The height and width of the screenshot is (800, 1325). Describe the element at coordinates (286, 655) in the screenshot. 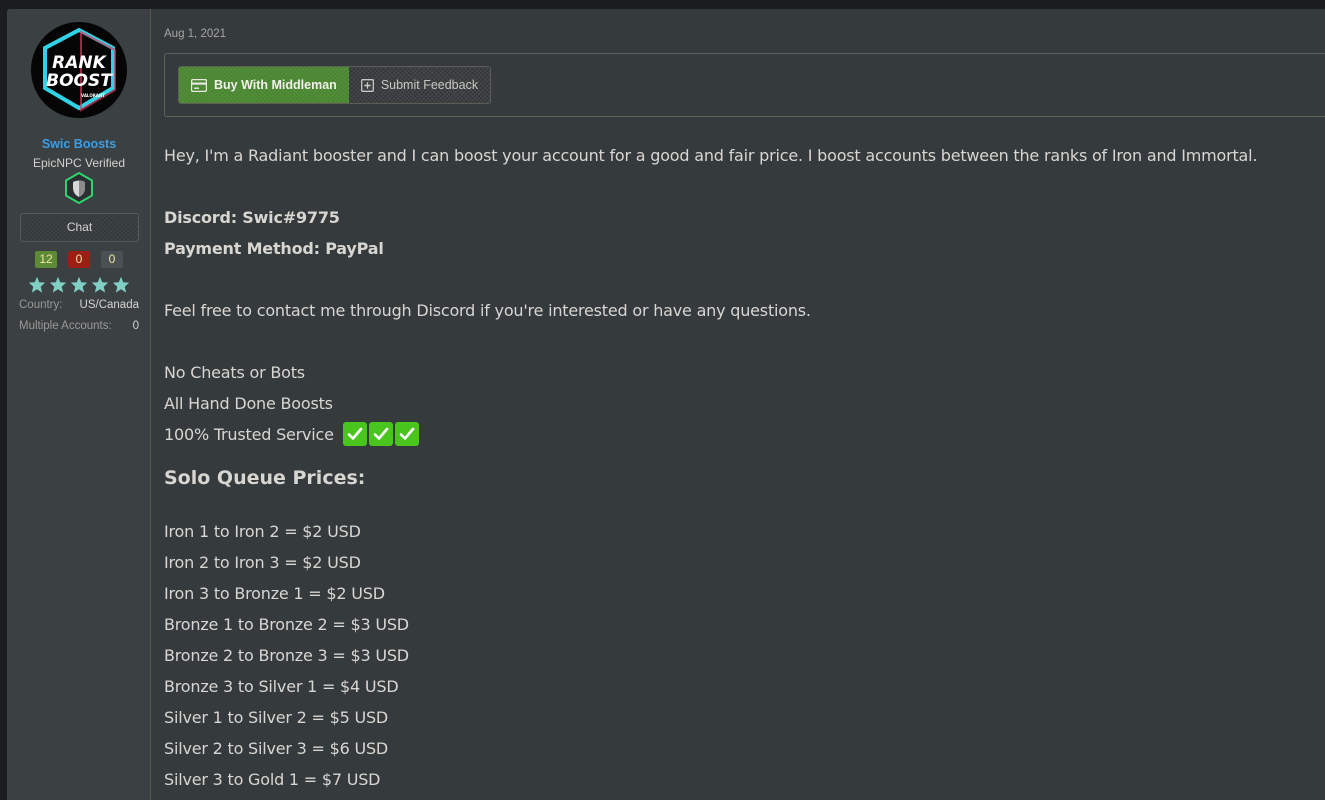

I see `price-item: Bronze 2 to Bronze 3 = $3 USD` at that location.